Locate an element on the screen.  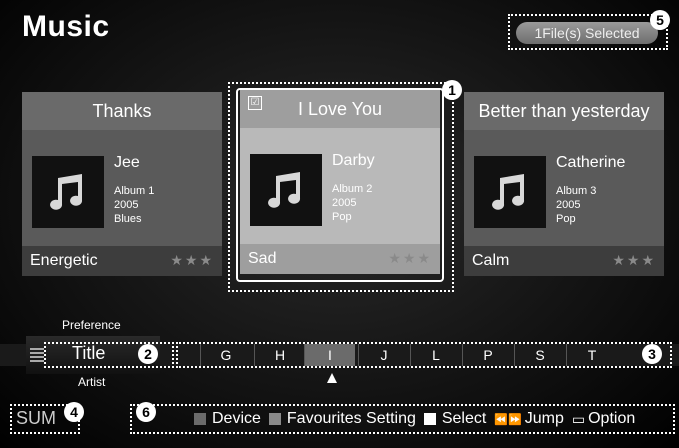
device-button: Device is located at coordinates (236, 419).